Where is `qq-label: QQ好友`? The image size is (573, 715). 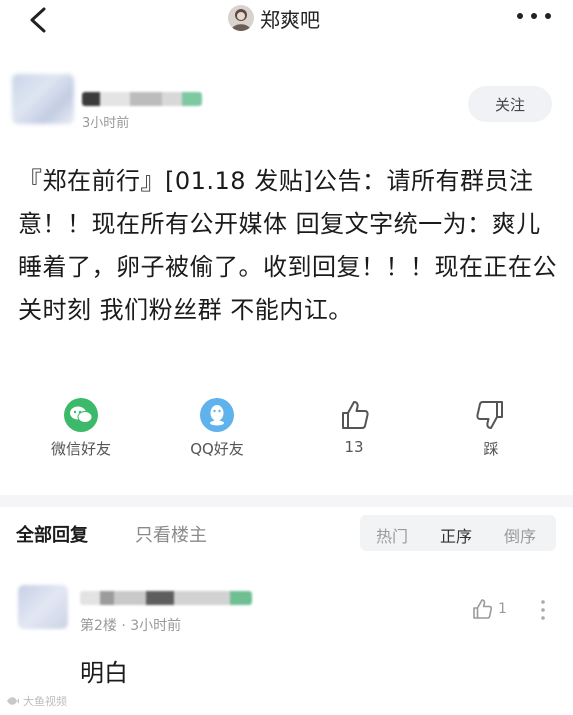 qq-label: QQ好友 is located at coordinates (217, 449).